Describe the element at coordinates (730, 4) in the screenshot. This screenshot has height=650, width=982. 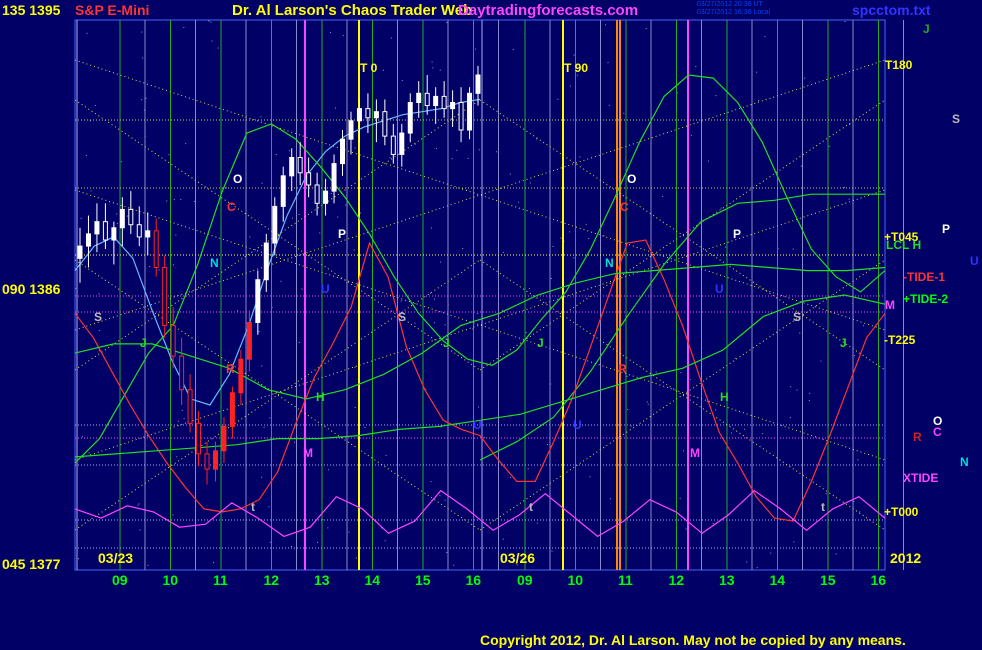
I see `timestamp-ut: 03/27/2012 20:36 UT` at that location.